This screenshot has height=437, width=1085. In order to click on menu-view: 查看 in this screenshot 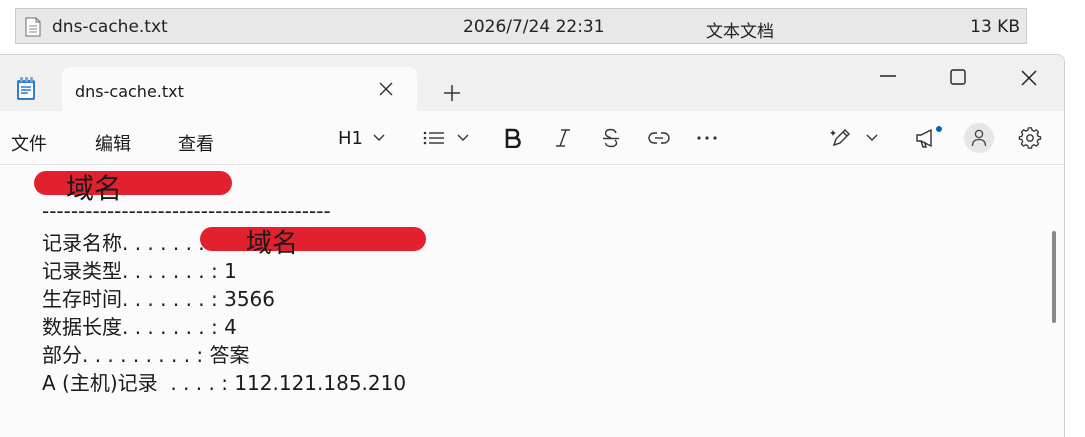, I will do `click(196, 143)`.